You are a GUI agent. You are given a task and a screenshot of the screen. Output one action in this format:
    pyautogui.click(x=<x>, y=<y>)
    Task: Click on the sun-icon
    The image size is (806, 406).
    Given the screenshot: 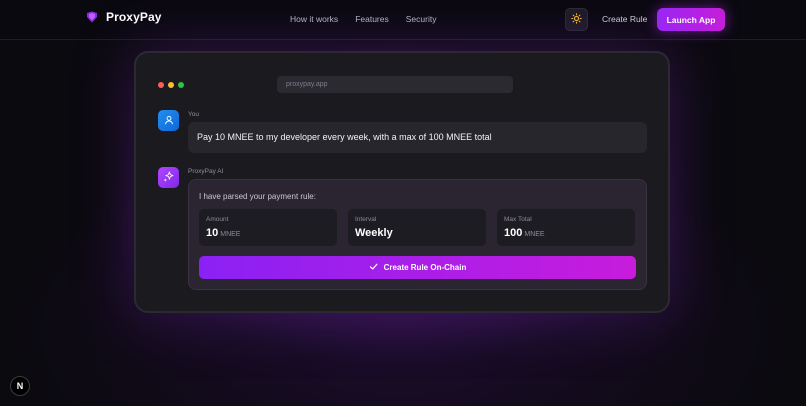 What is the action you would take?
    pyautogui.click(x=576, y=19)
    